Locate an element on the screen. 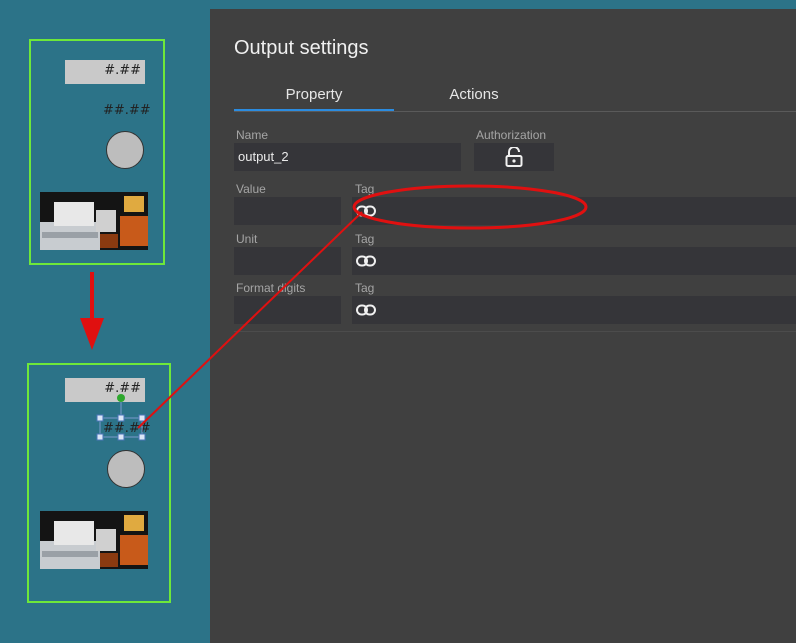  value-tag-label: Tag is located at coordinates (365, 189).